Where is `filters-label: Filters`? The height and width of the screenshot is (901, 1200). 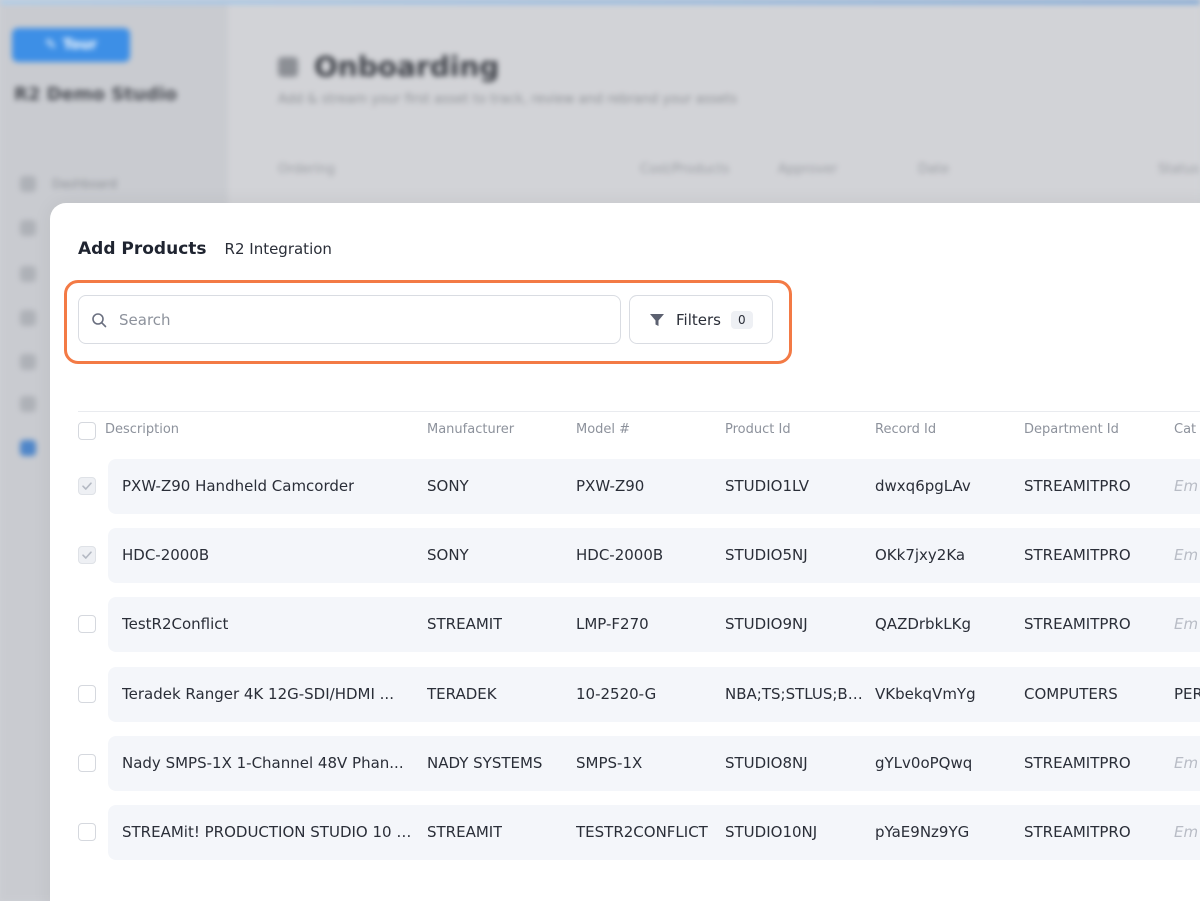
filters-label: Filters is located at coordinates (698, 319).